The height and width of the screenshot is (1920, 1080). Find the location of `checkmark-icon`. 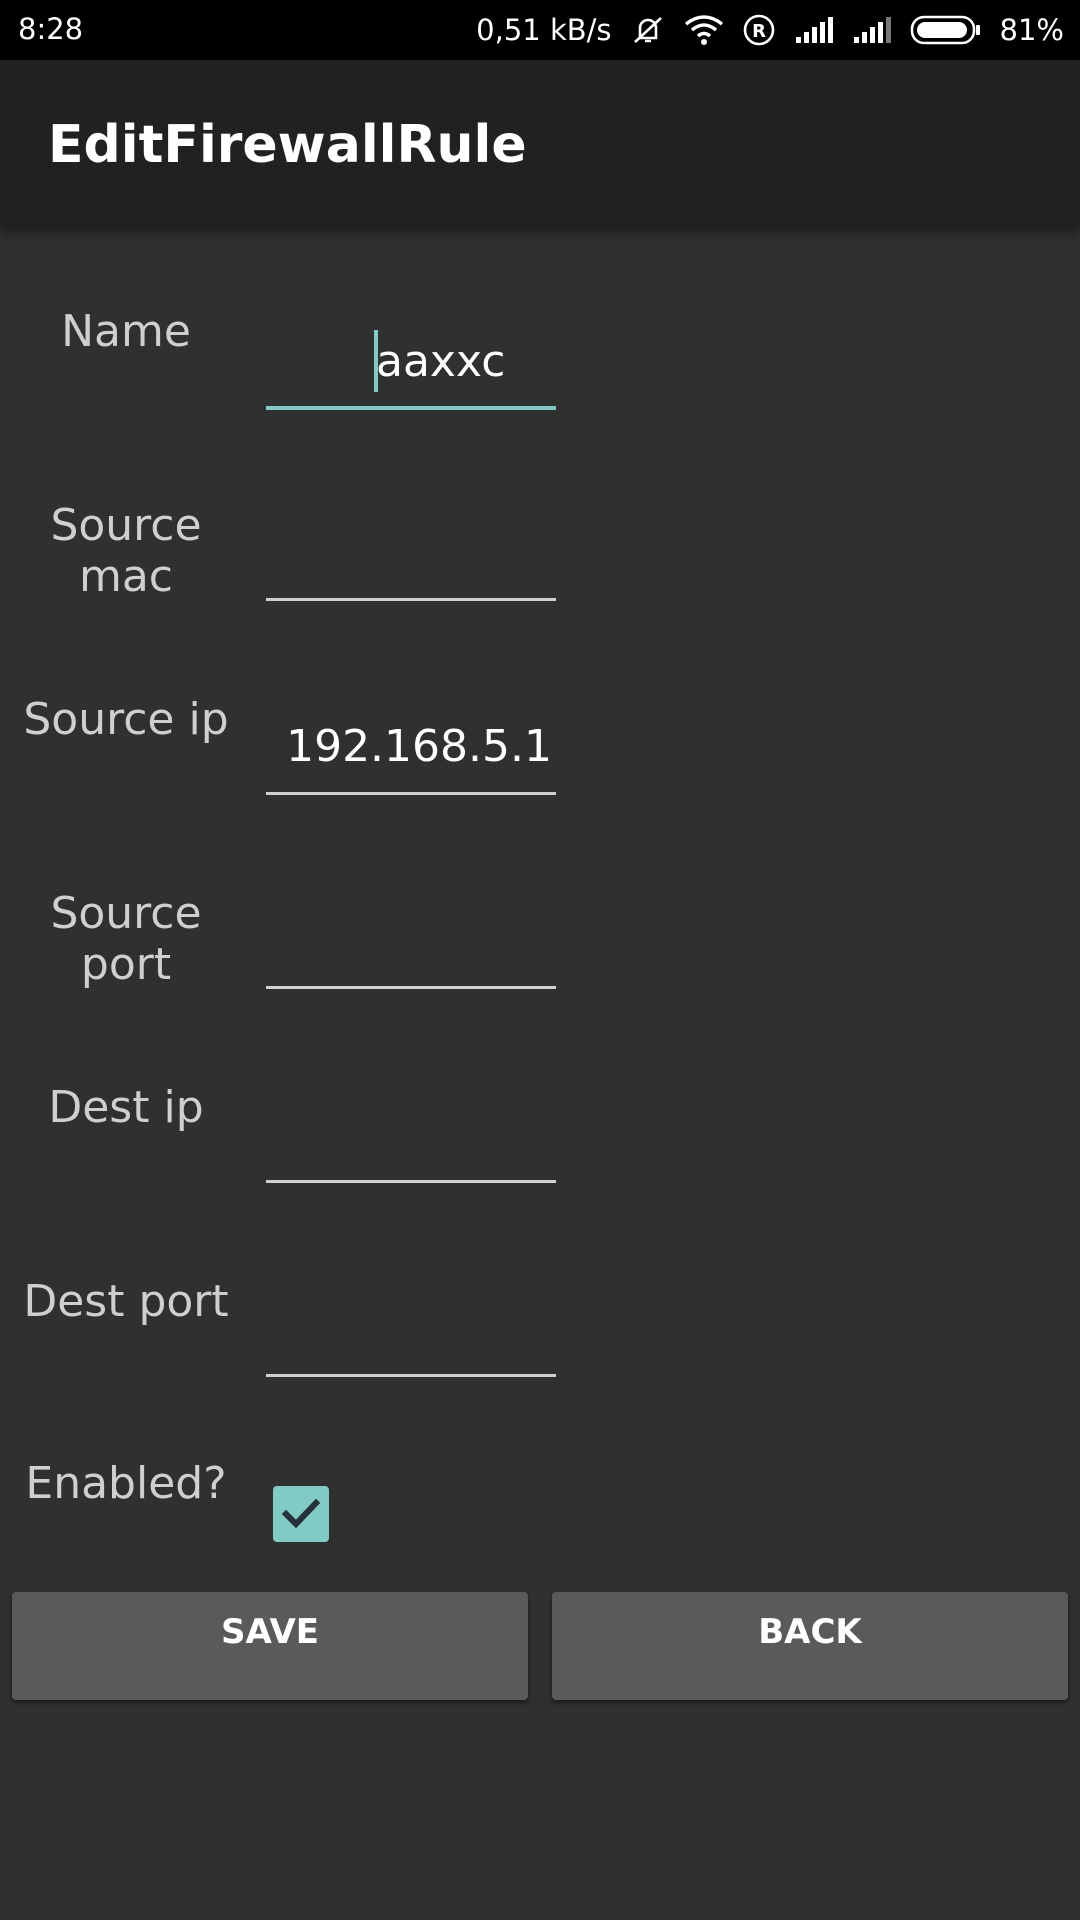

checkmark-icon is located at coordinates (301, 1513).